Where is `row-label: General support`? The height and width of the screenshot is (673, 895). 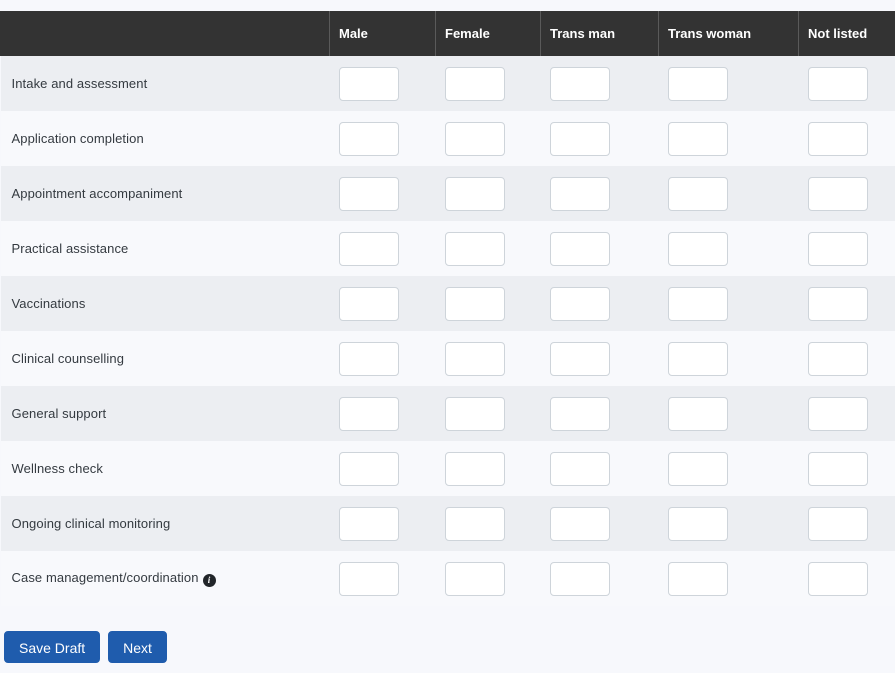
row-label: General support is located at coordinates (59, 413).